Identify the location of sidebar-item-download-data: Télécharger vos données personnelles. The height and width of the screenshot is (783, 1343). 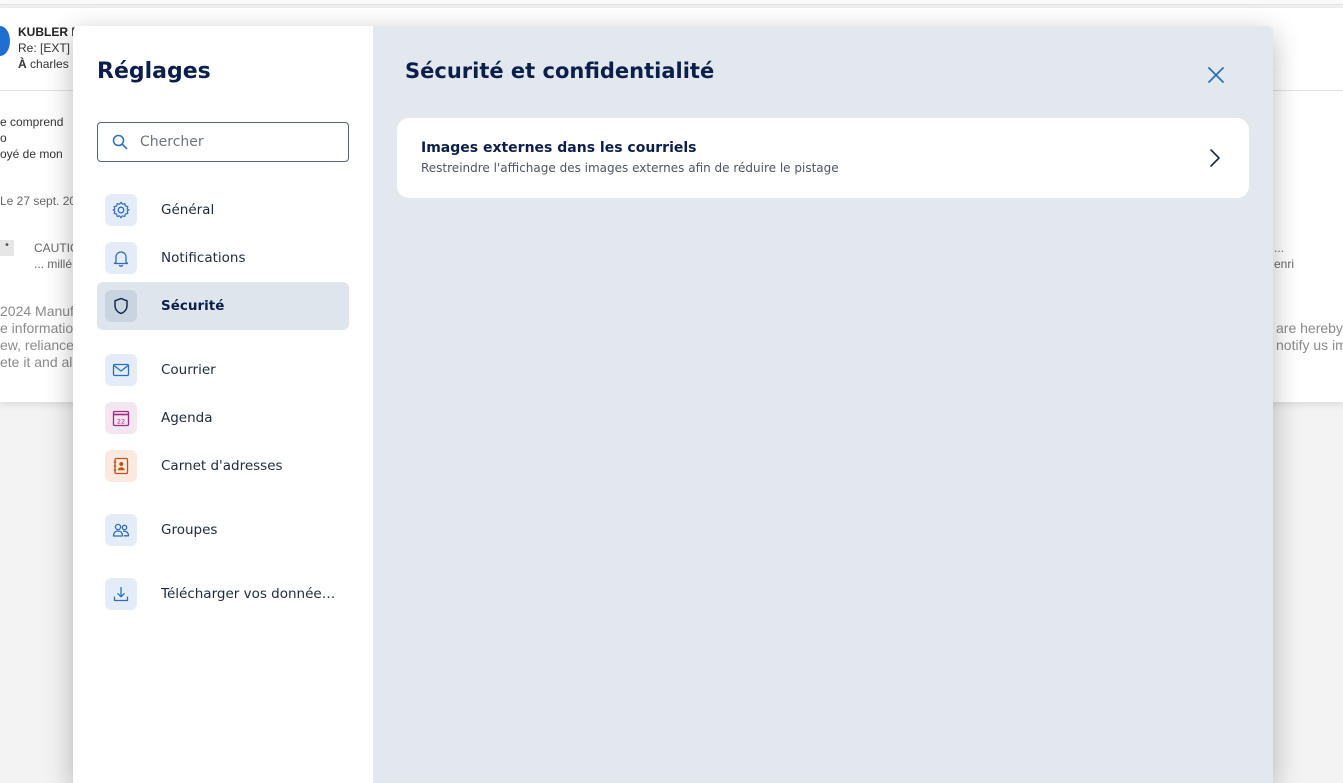
(223, 594).